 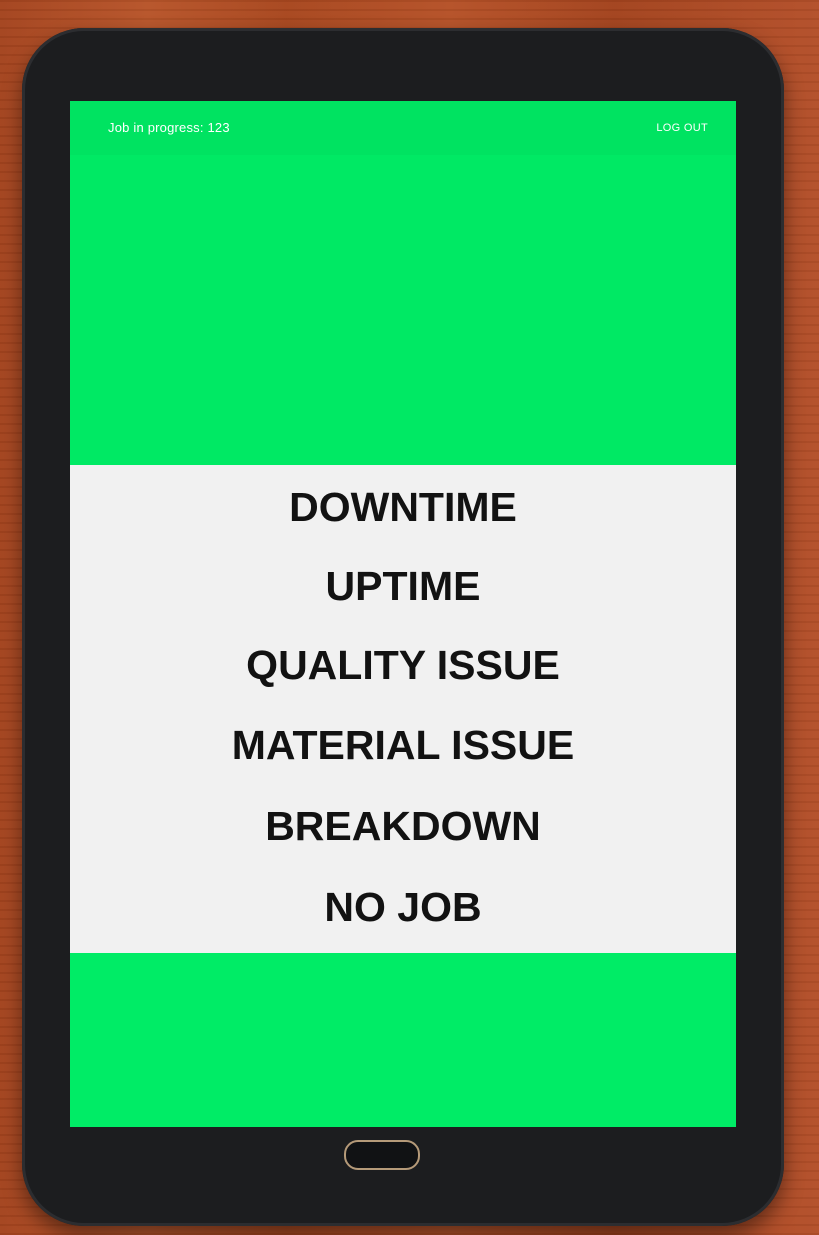 I want to click on no-job-button: NO JOB, so click(x=403, y=907).